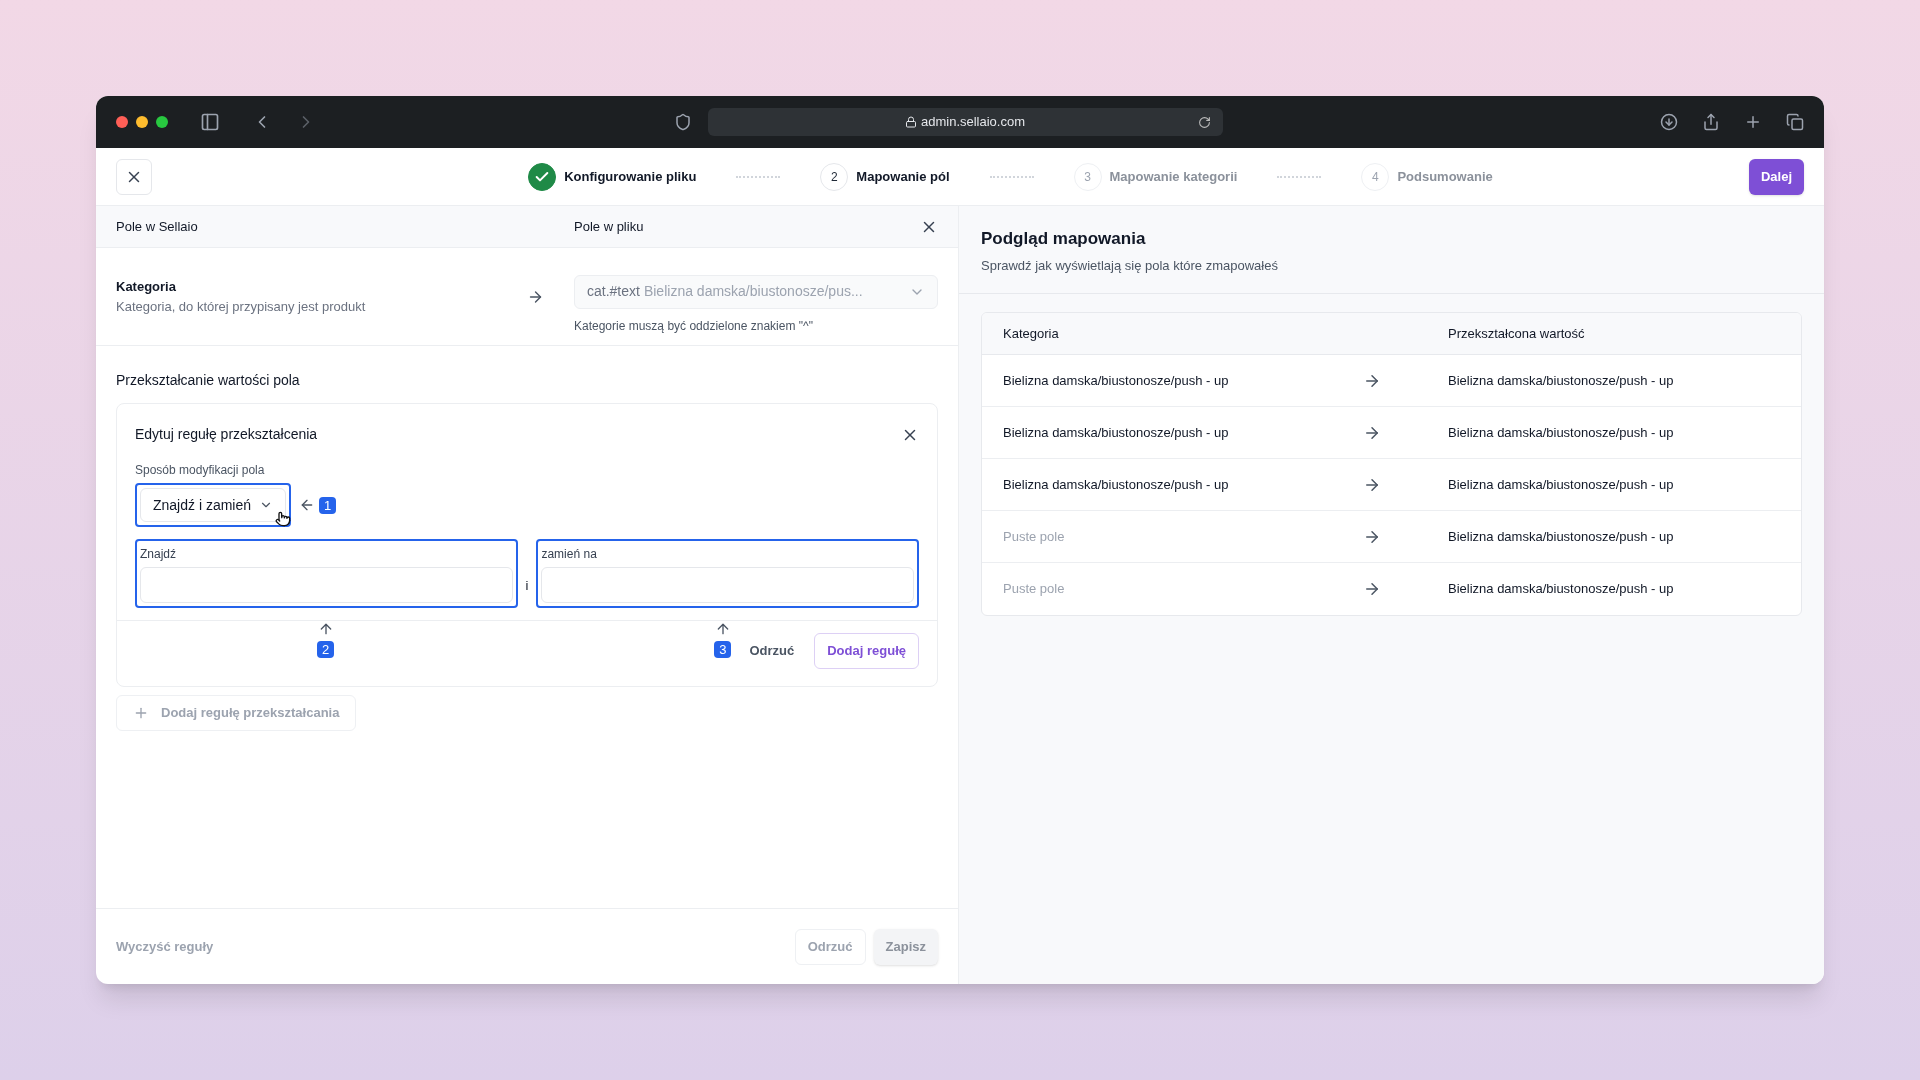  Describe the element at coordinates (157, 226) in the screenshot. I see `column-header: Pole w Sellaio` at that location.